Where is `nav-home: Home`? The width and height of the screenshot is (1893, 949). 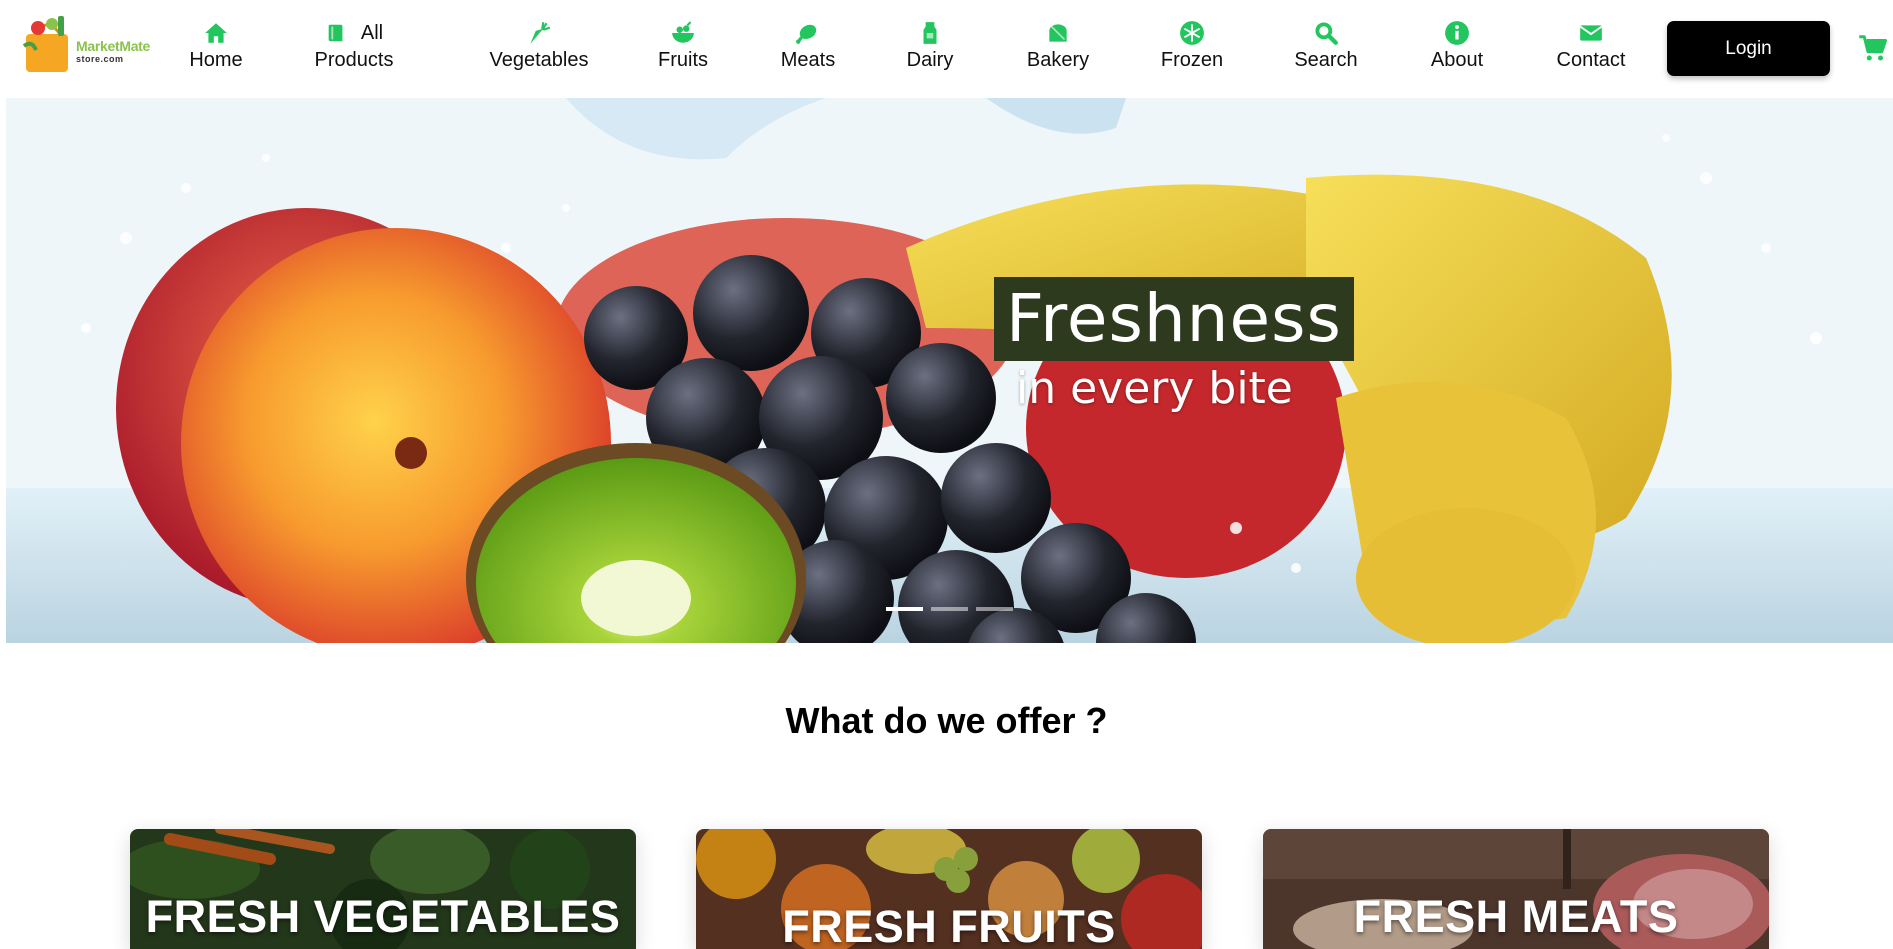
nav-home: Home is located at coordinates (216, 49).